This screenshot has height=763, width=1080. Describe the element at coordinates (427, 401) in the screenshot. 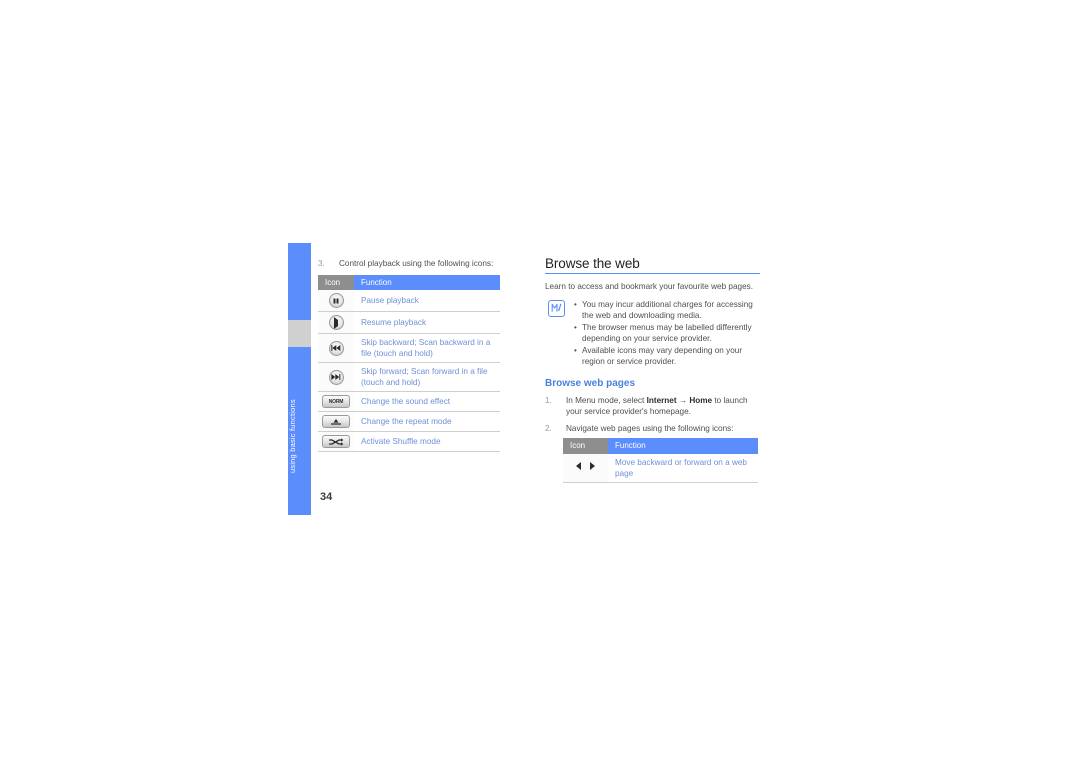

I see `cell-function: Change the sound effect` at that location.